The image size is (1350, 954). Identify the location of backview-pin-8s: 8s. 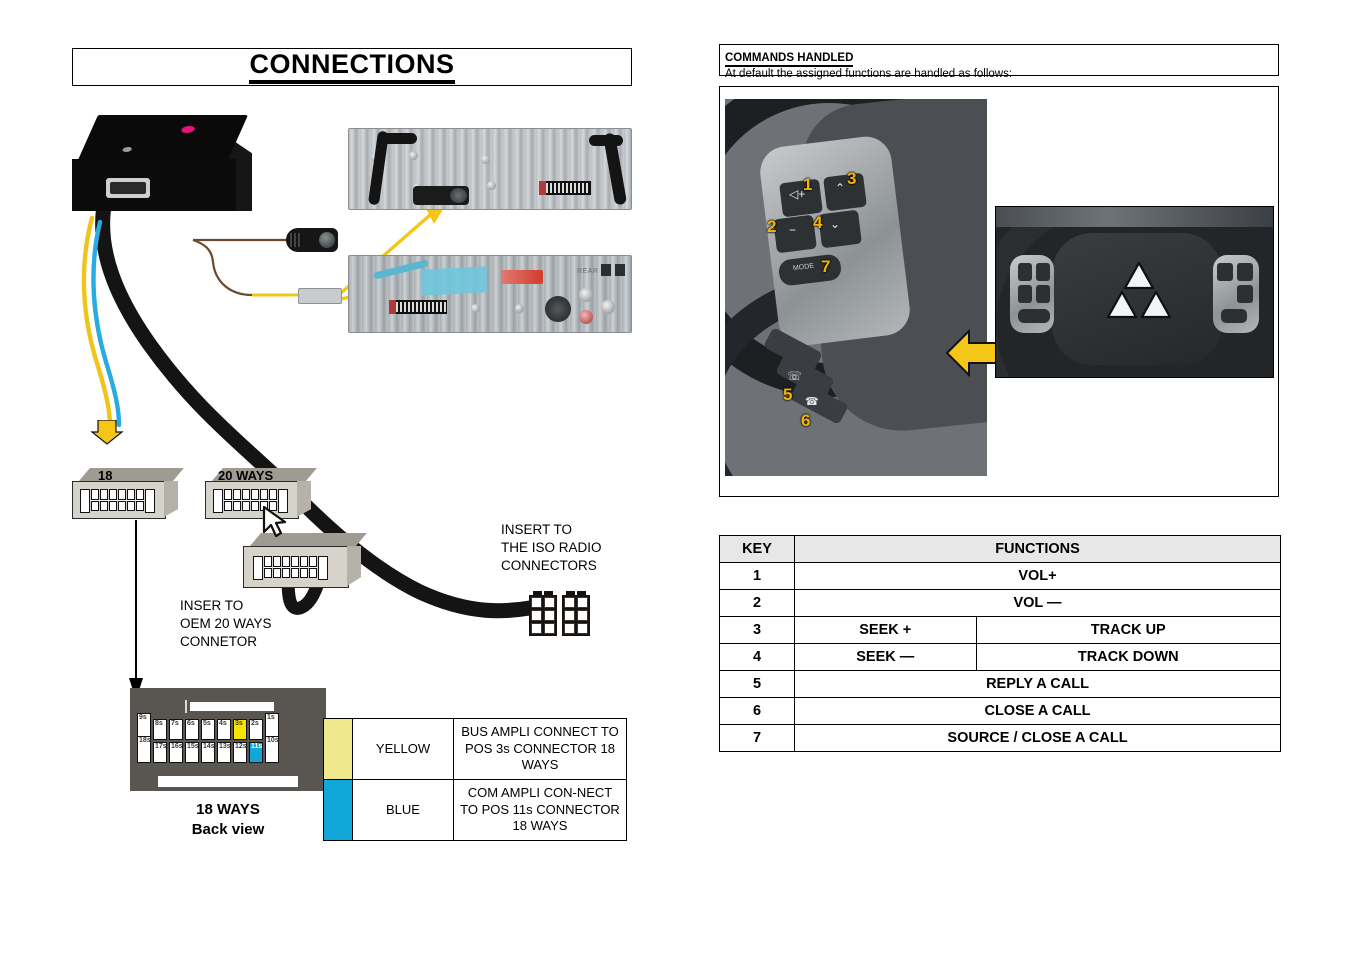
(160, 729).